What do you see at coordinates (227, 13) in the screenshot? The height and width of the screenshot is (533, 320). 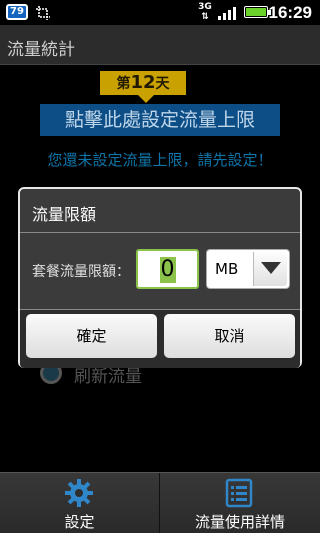 I see `signal-strength-icon` at bounding box center [227, 13].